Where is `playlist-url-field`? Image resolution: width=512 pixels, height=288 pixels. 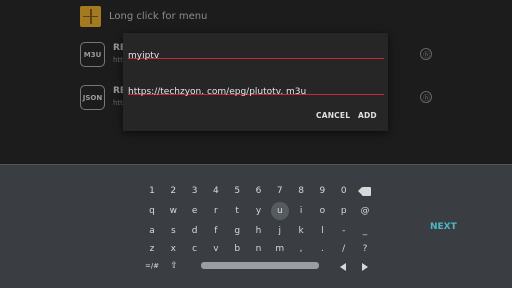 playlist-url-field is located at coordinates (256, 89).